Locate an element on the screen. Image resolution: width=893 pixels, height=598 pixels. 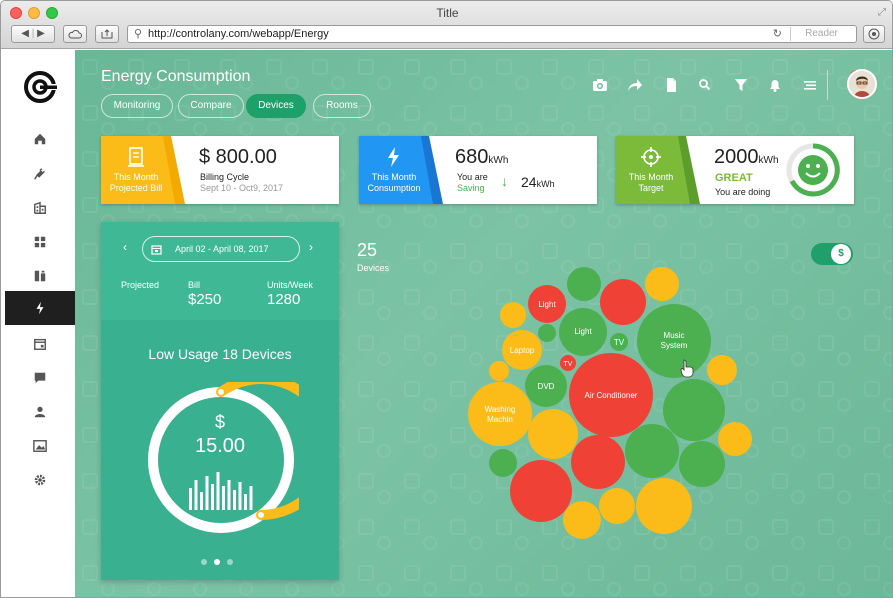
bubble-label: Machin is located at coordinates (500, 419).